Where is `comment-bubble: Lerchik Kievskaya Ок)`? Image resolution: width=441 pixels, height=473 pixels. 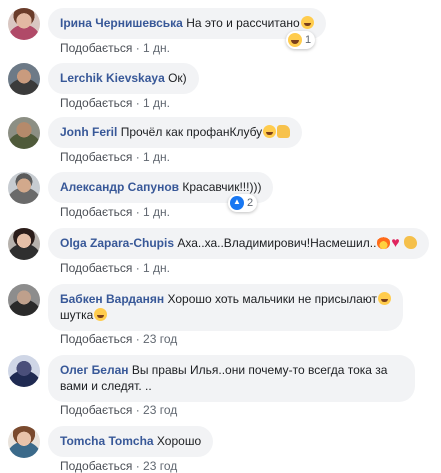 comment-bubble: Lerchik Kievskaya Ок) is located at coordinates (123, 78).